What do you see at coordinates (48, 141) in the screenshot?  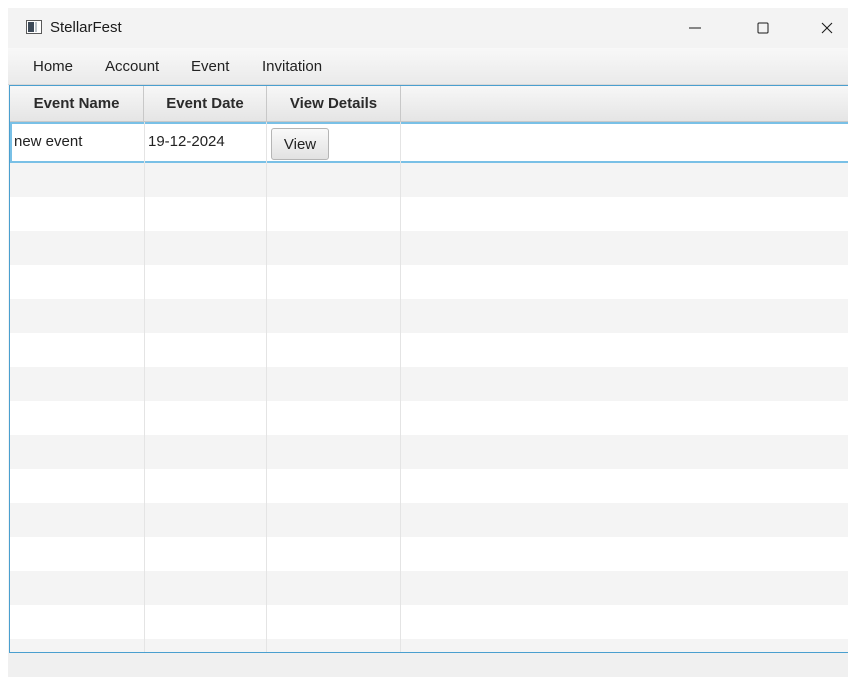 I see `cell-event-name: new event` at bounding box center [48, 141].